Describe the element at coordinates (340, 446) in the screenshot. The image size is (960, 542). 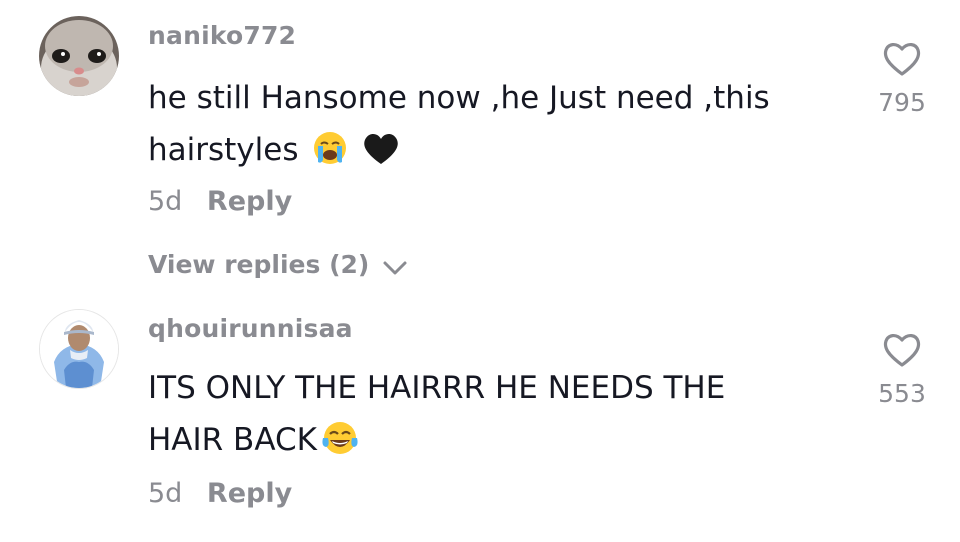
I see `tears-of-joy-emoji` at that location.